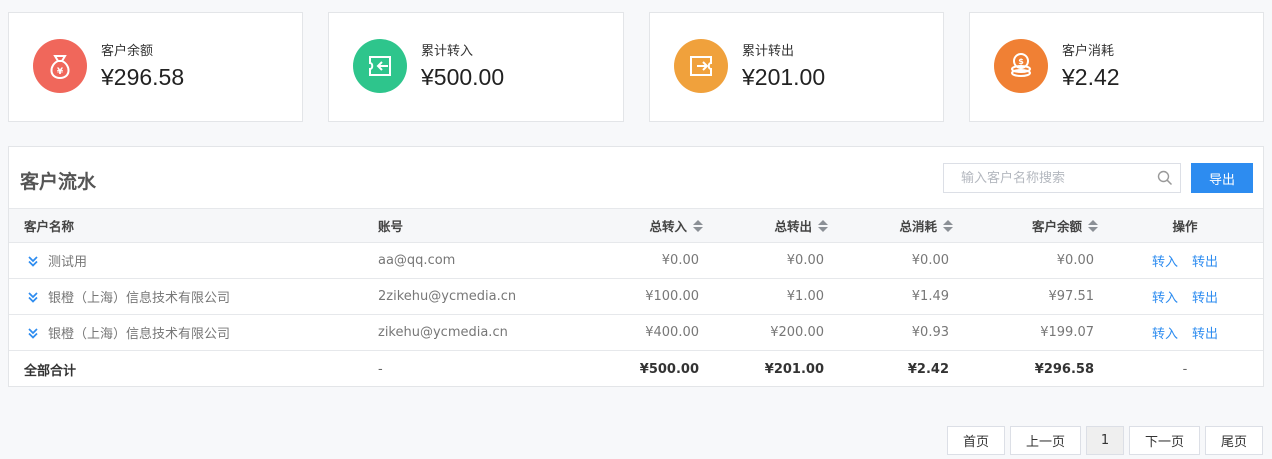 This screenshot has width=1272, height=459. Describe the element at coordinates (1105, 440) in the screenshot. I see `current-page-button: 1` at that location.